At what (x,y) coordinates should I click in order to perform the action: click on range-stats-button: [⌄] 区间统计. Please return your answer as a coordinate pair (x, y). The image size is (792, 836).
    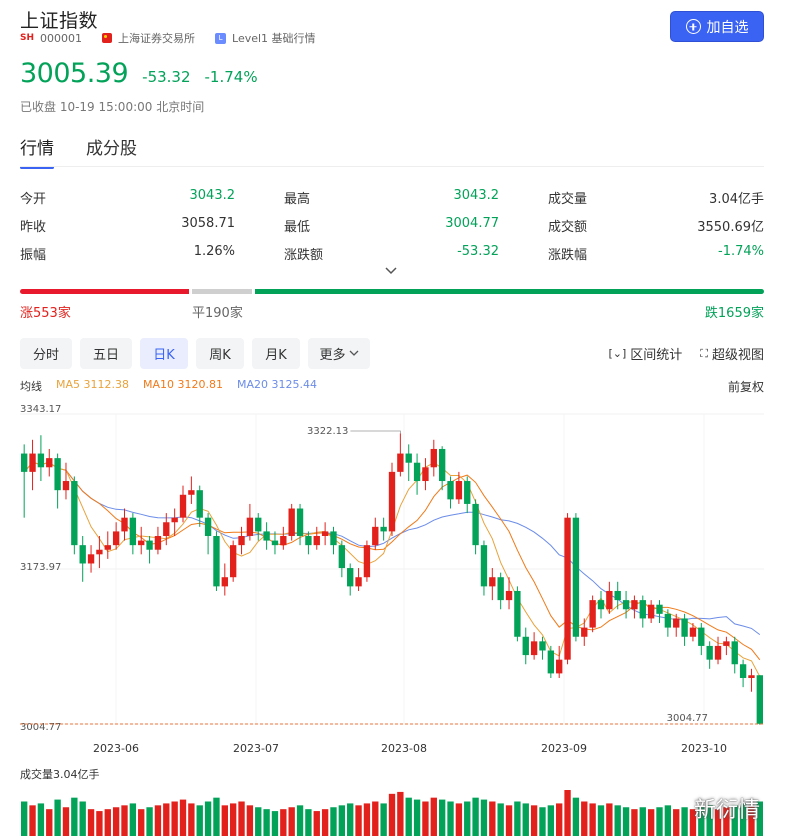
    Looking at the image, I should click on (645, 353).